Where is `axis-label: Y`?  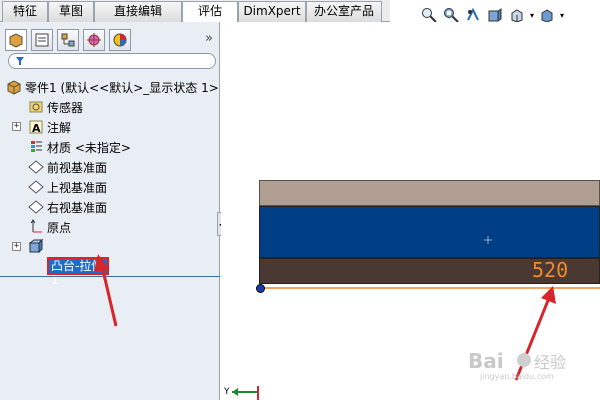
axis-label: Y is located at coordinates (226, 392).